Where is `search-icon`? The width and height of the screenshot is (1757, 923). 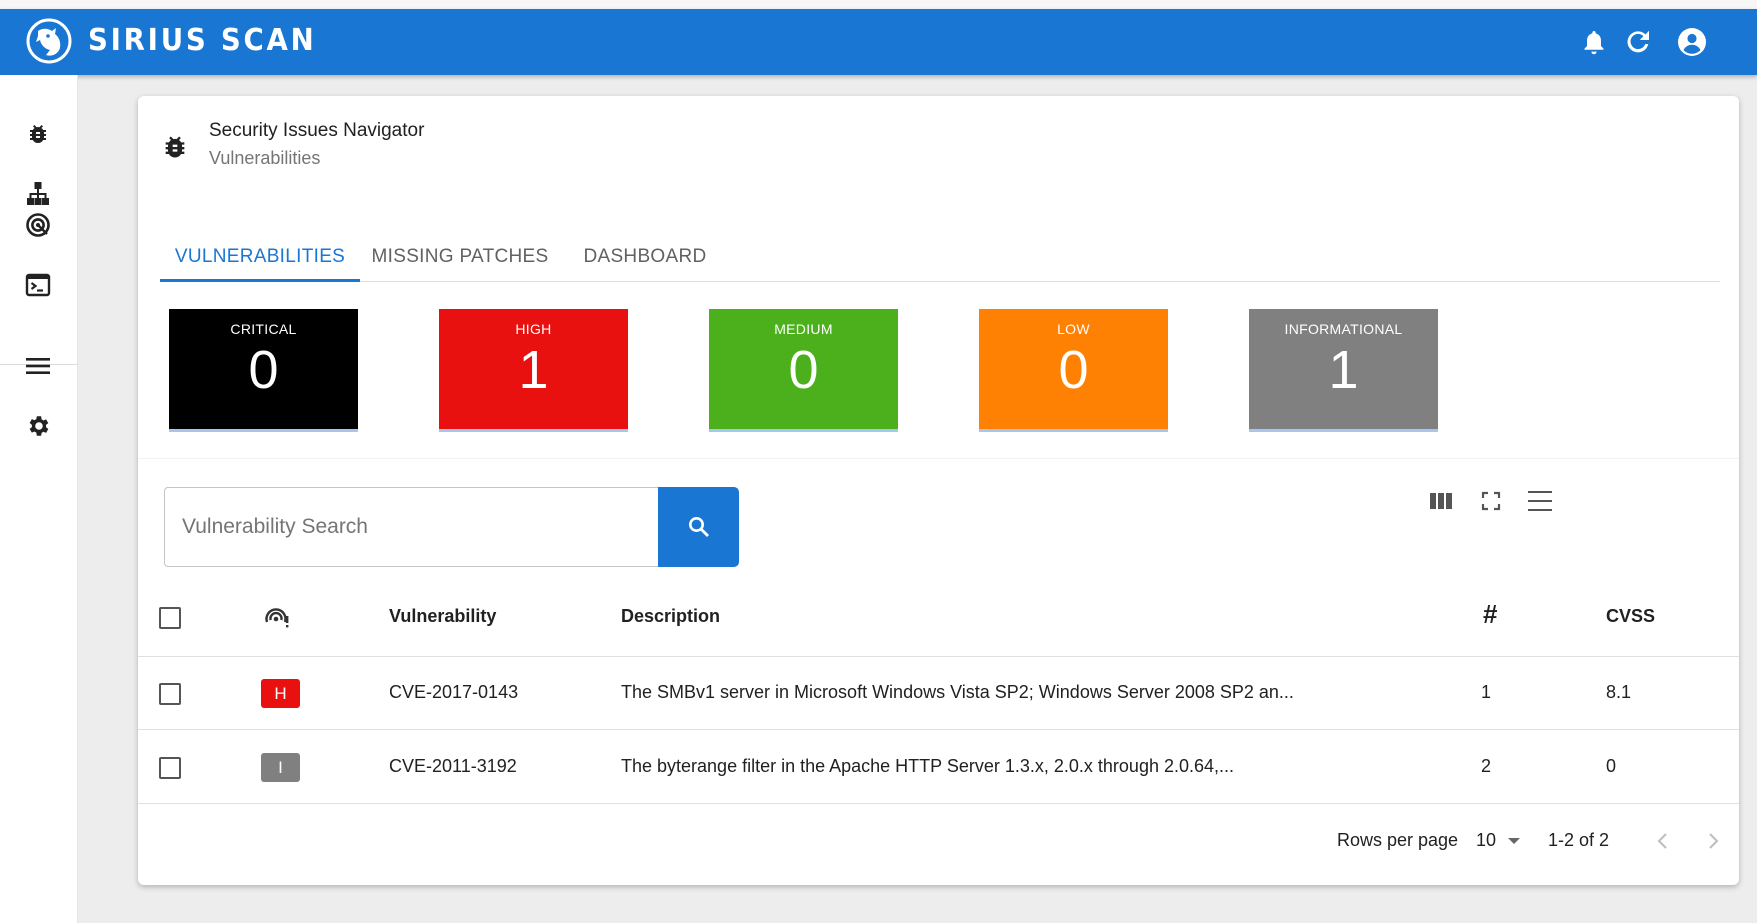 search-icon is located at coordinates (698, 527).